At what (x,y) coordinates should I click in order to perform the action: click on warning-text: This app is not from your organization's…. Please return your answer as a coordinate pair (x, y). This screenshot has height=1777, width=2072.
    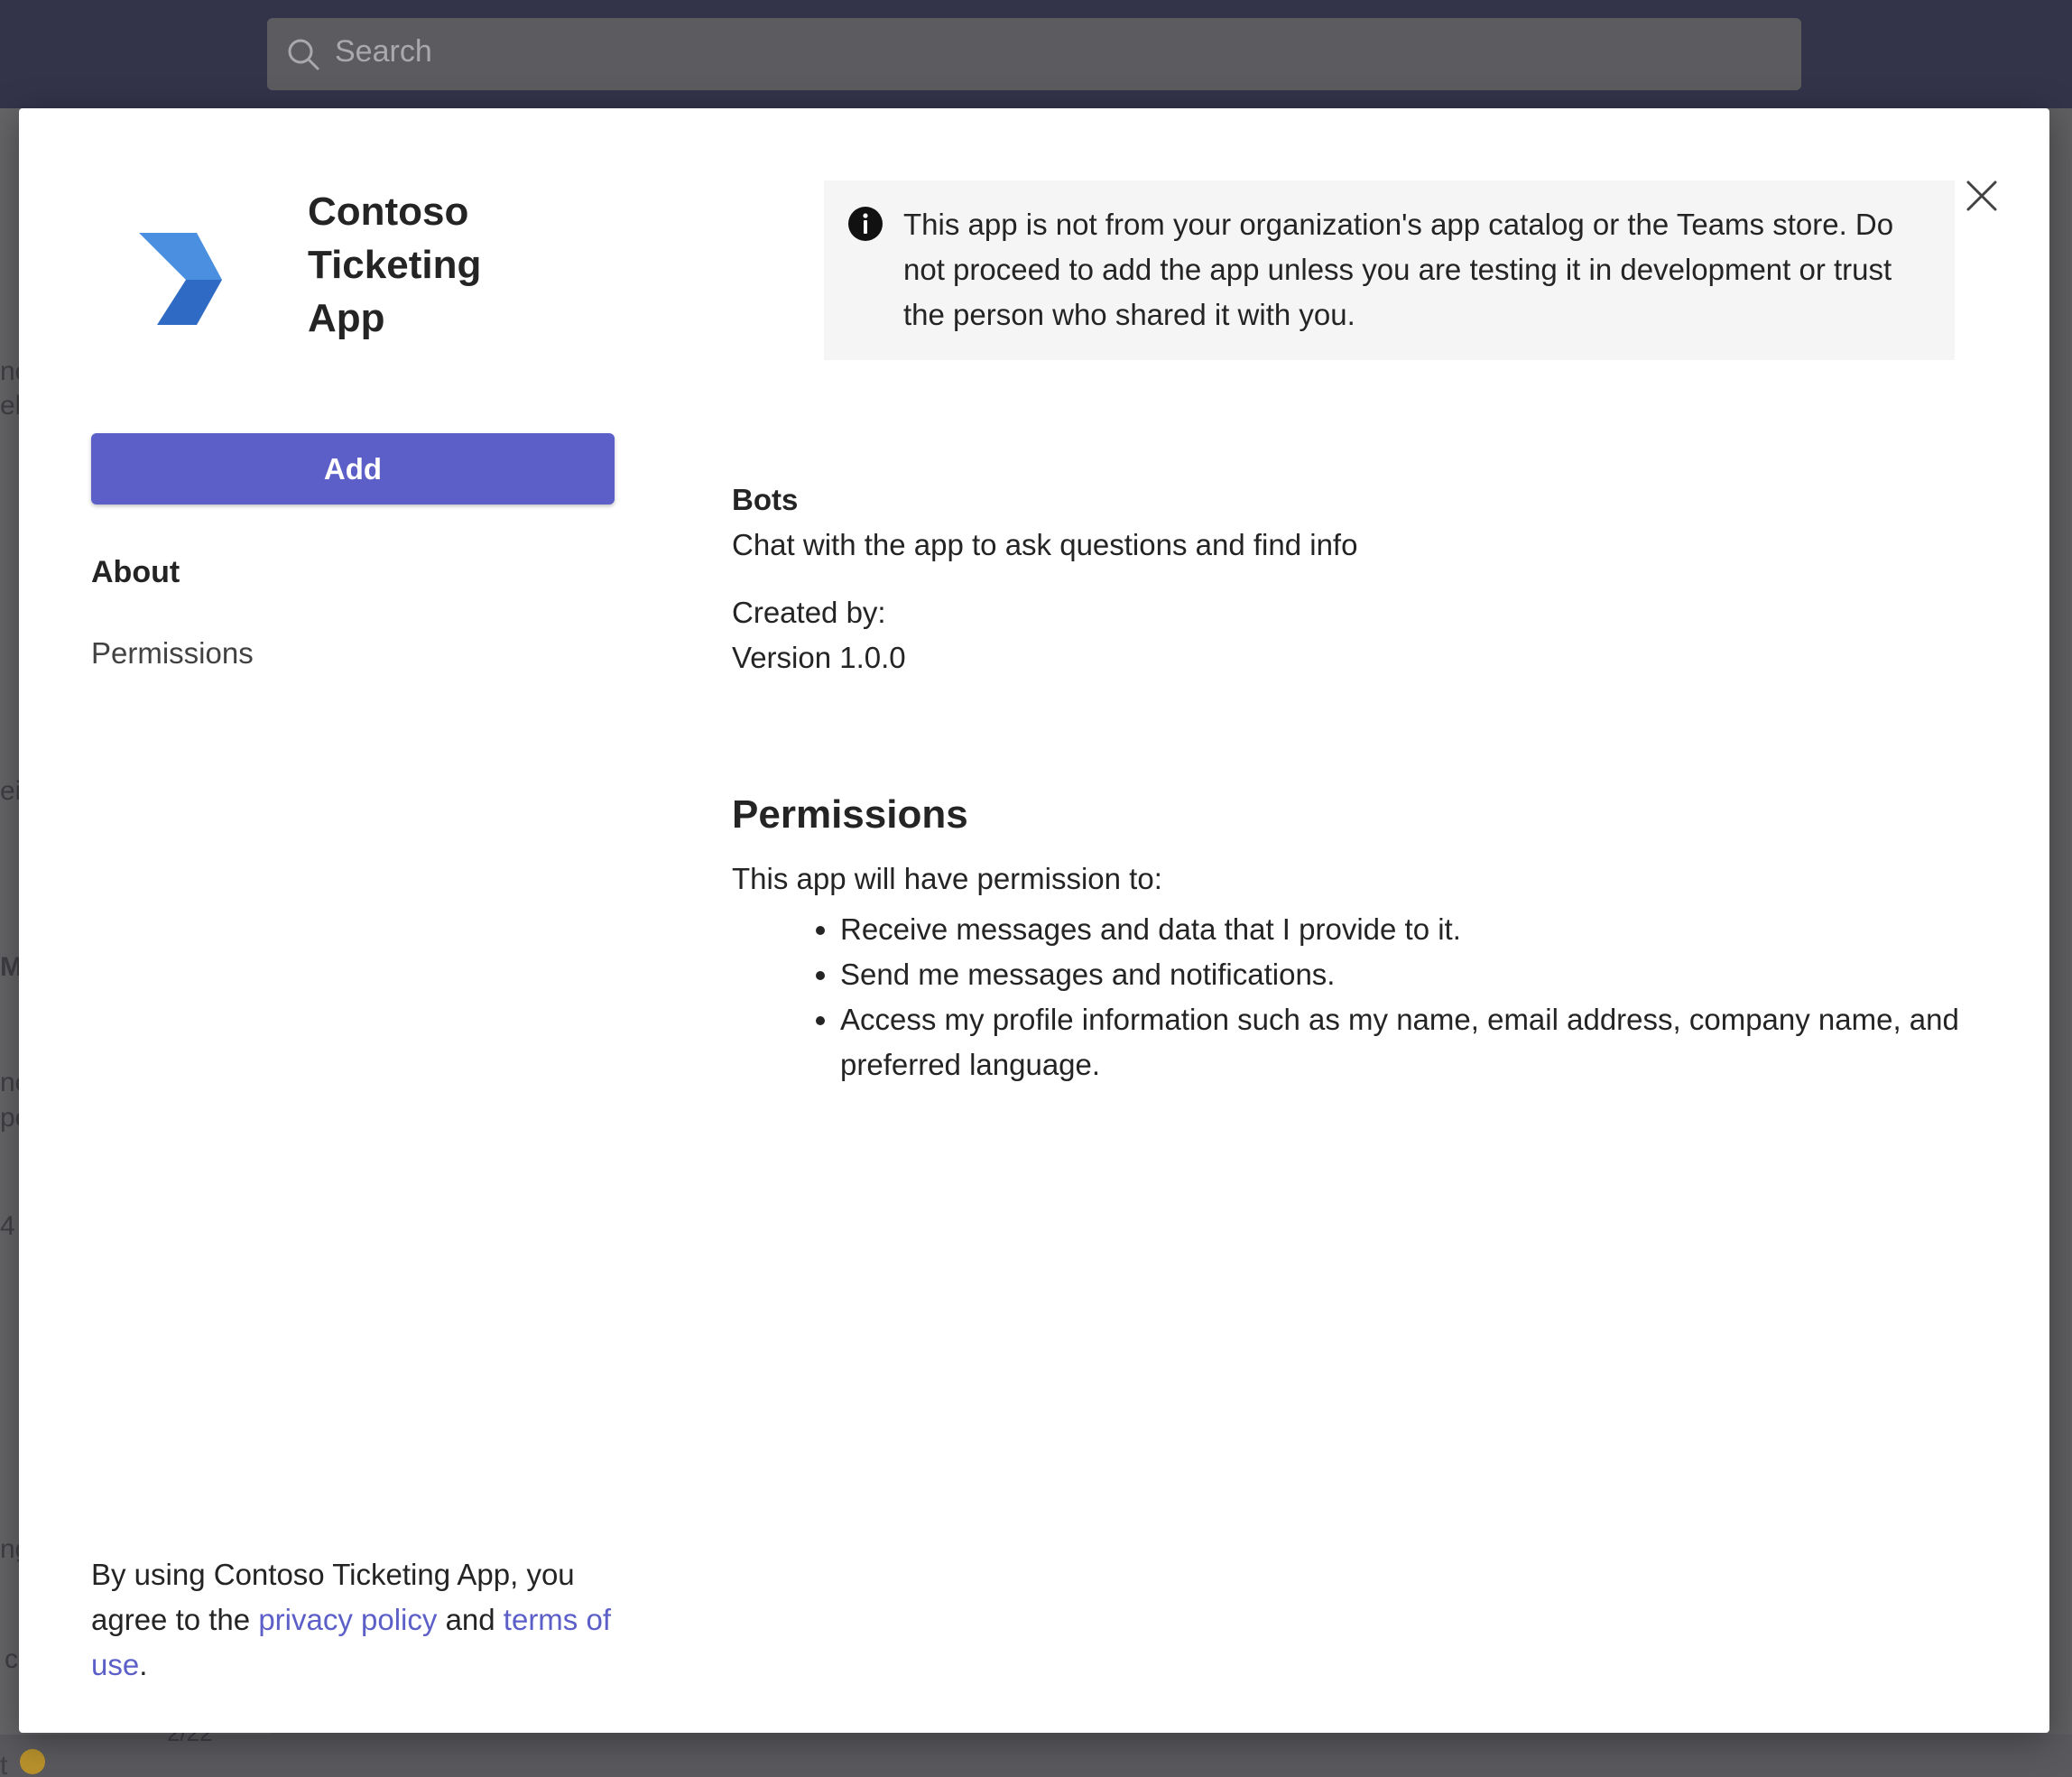
    Looking at the image, I should click on (1398, 269).